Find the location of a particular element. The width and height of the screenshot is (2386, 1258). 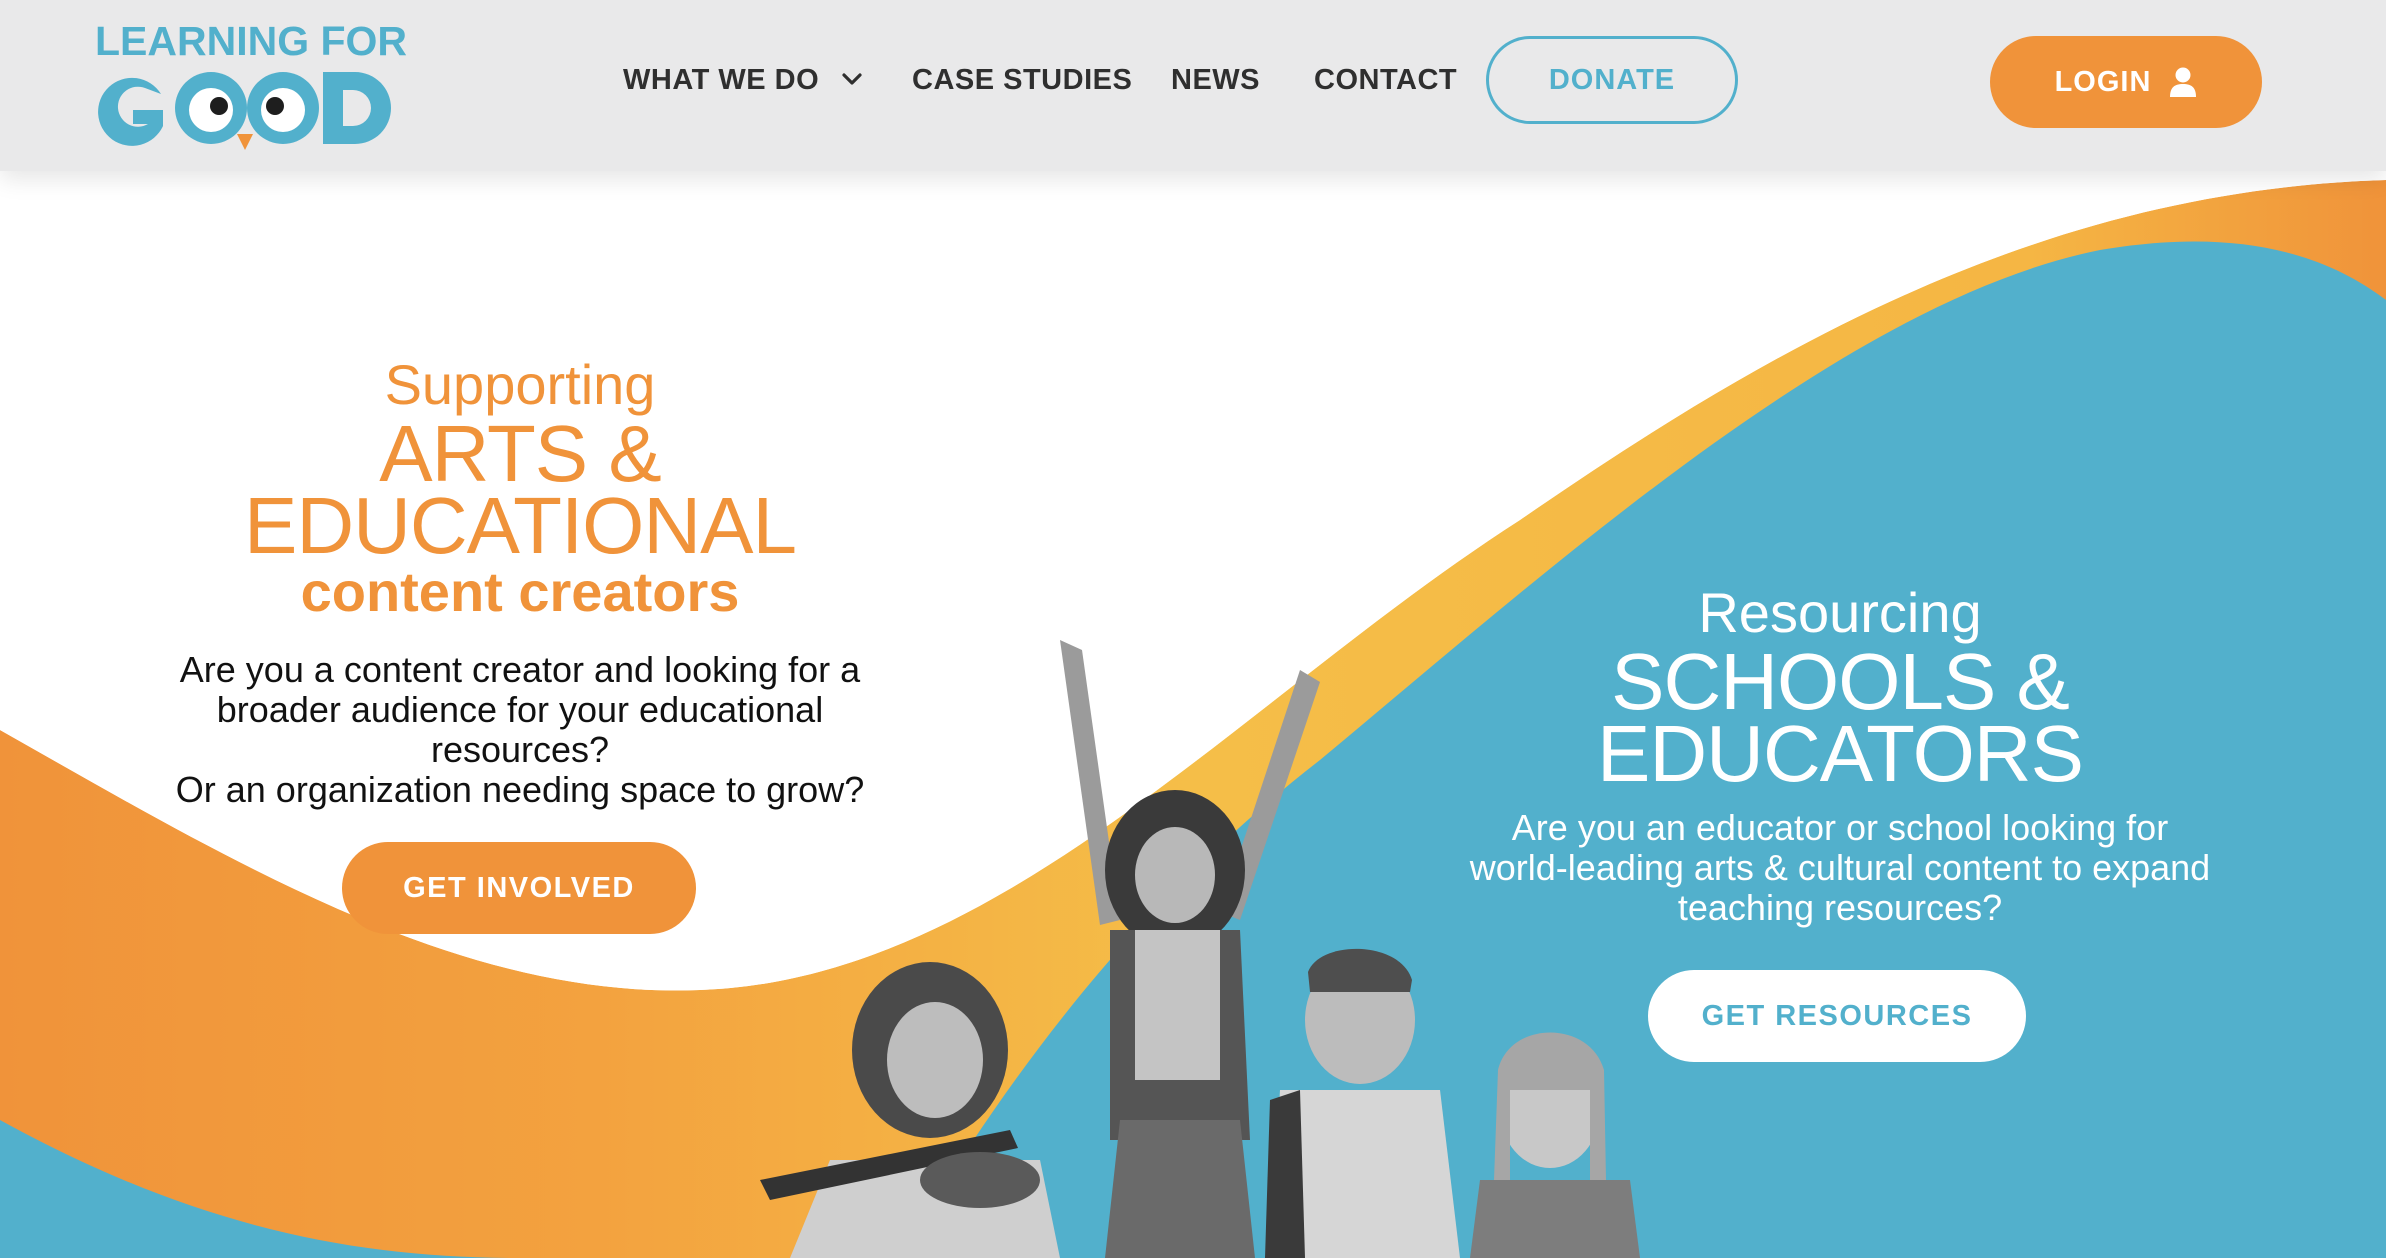

logo-good-owl-icon is located at coordinates (244, 111).